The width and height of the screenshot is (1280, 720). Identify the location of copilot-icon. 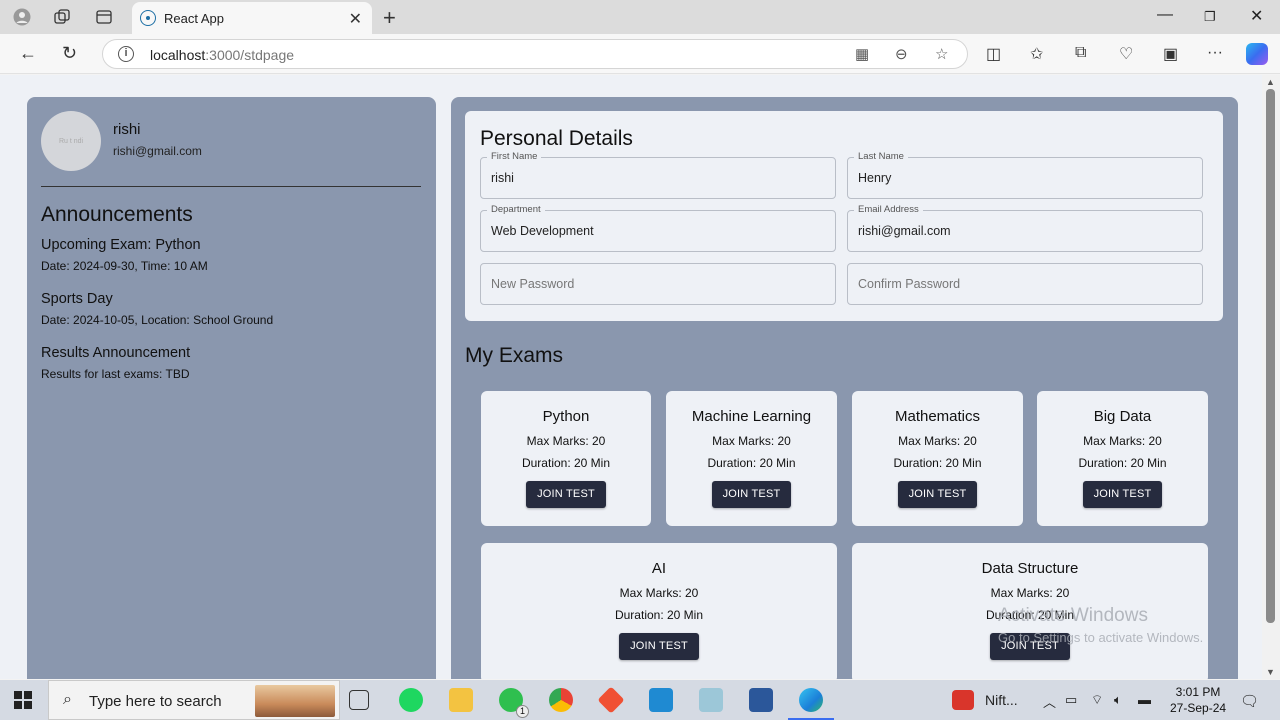
(1257, 54).